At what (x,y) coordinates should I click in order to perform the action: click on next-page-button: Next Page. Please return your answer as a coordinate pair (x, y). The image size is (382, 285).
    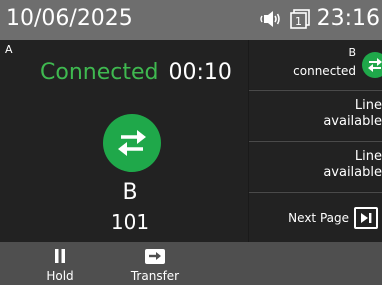
    Looking at the image, I should click on (315, 217).